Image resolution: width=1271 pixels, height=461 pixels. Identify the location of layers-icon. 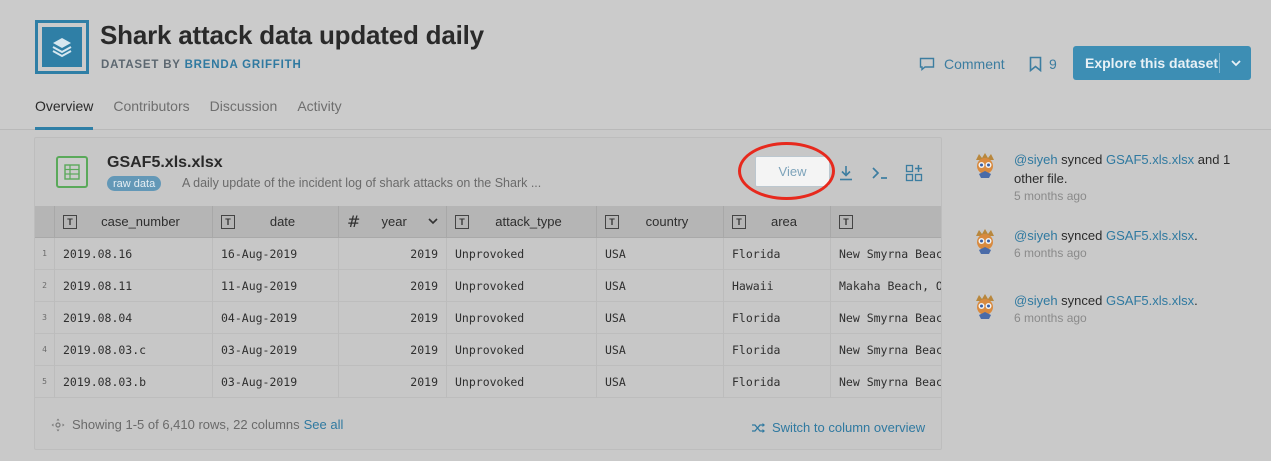
(62, 48).